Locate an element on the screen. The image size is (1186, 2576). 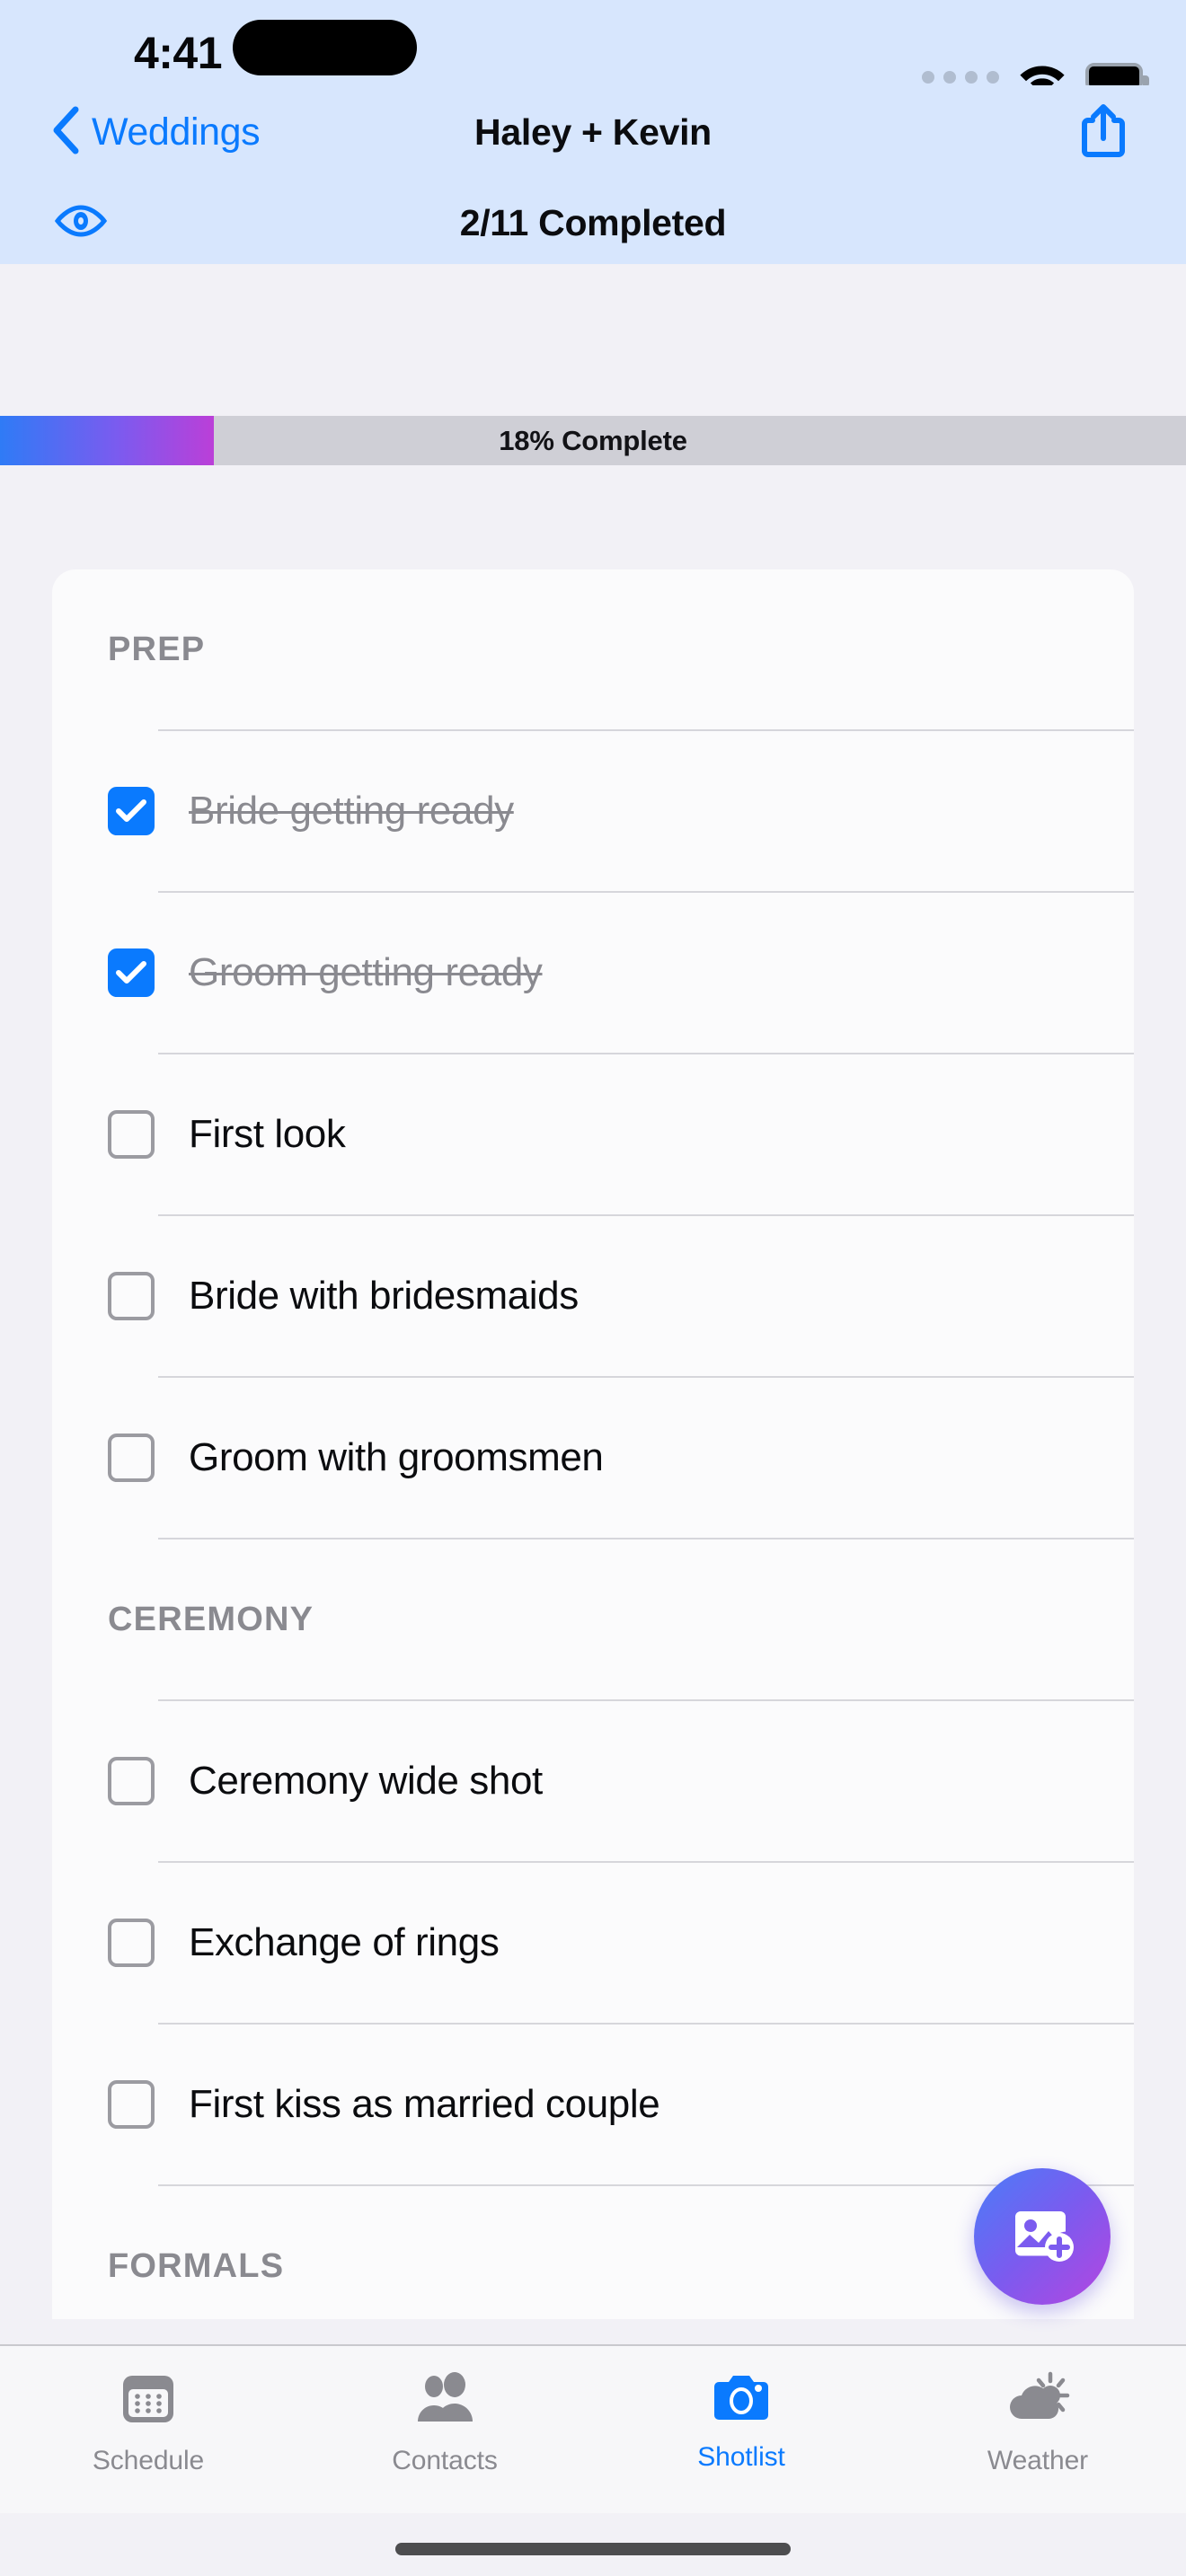
progress-label: 18% Complete is located at coordinates (593, 440).